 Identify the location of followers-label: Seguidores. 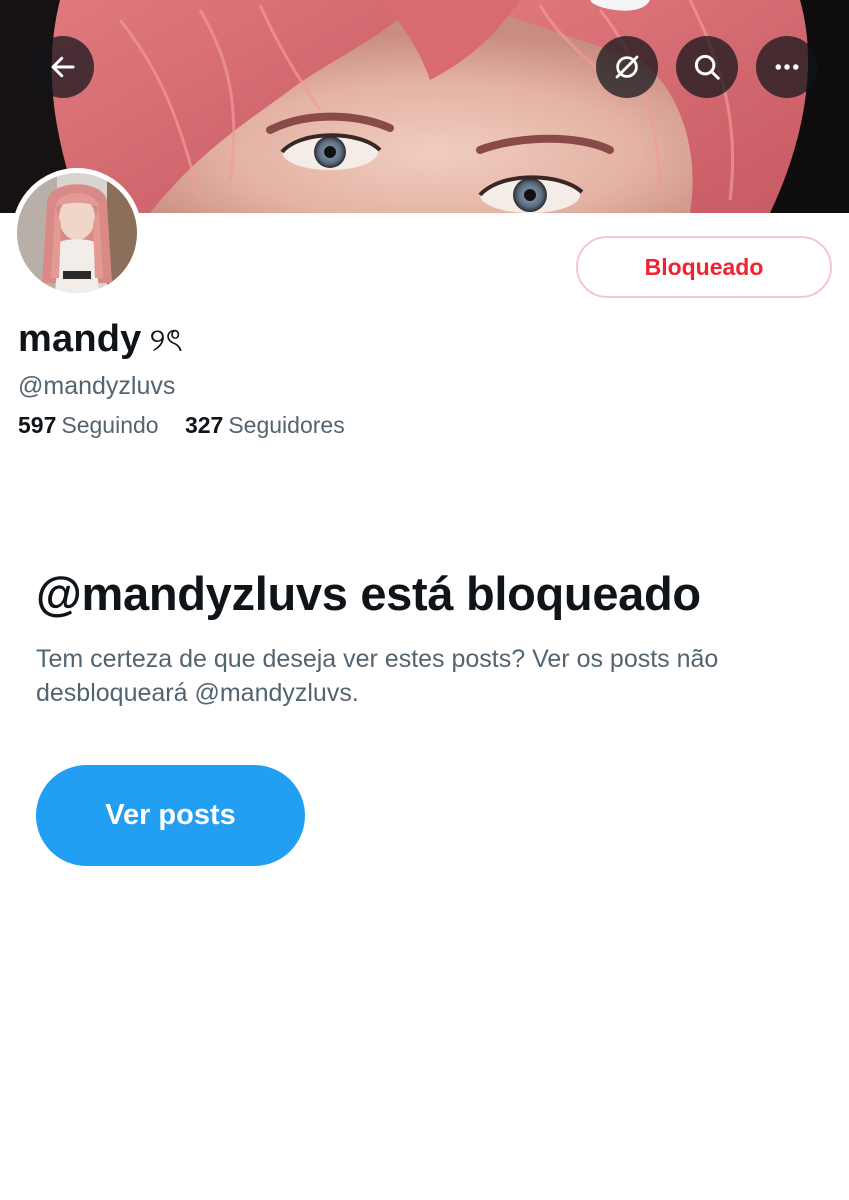
(286, 425).